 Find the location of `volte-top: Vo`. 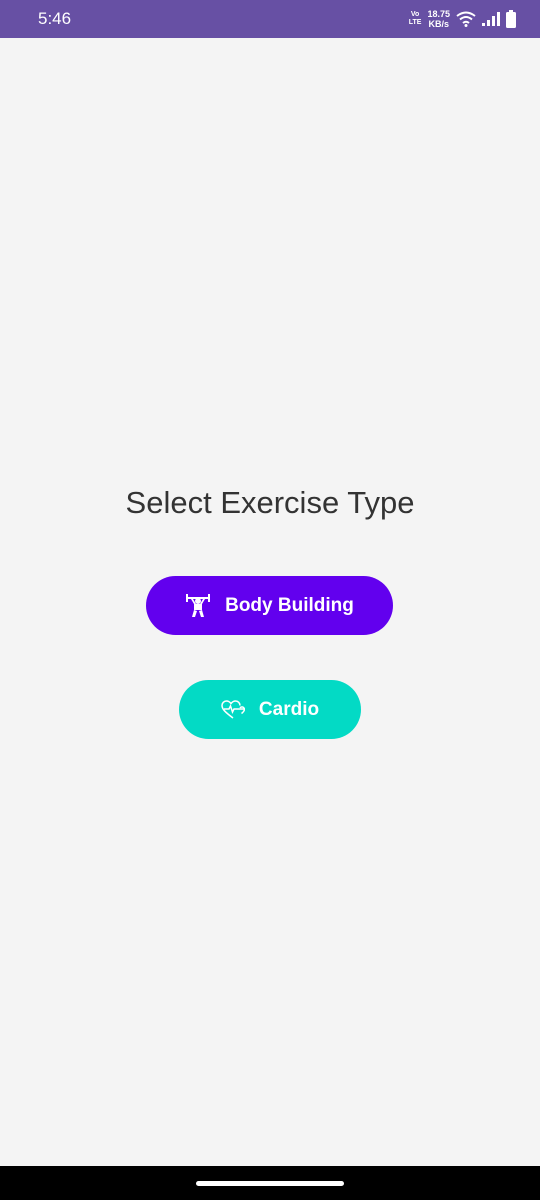

volte-top: Vo is located at coordinates (415, 14).